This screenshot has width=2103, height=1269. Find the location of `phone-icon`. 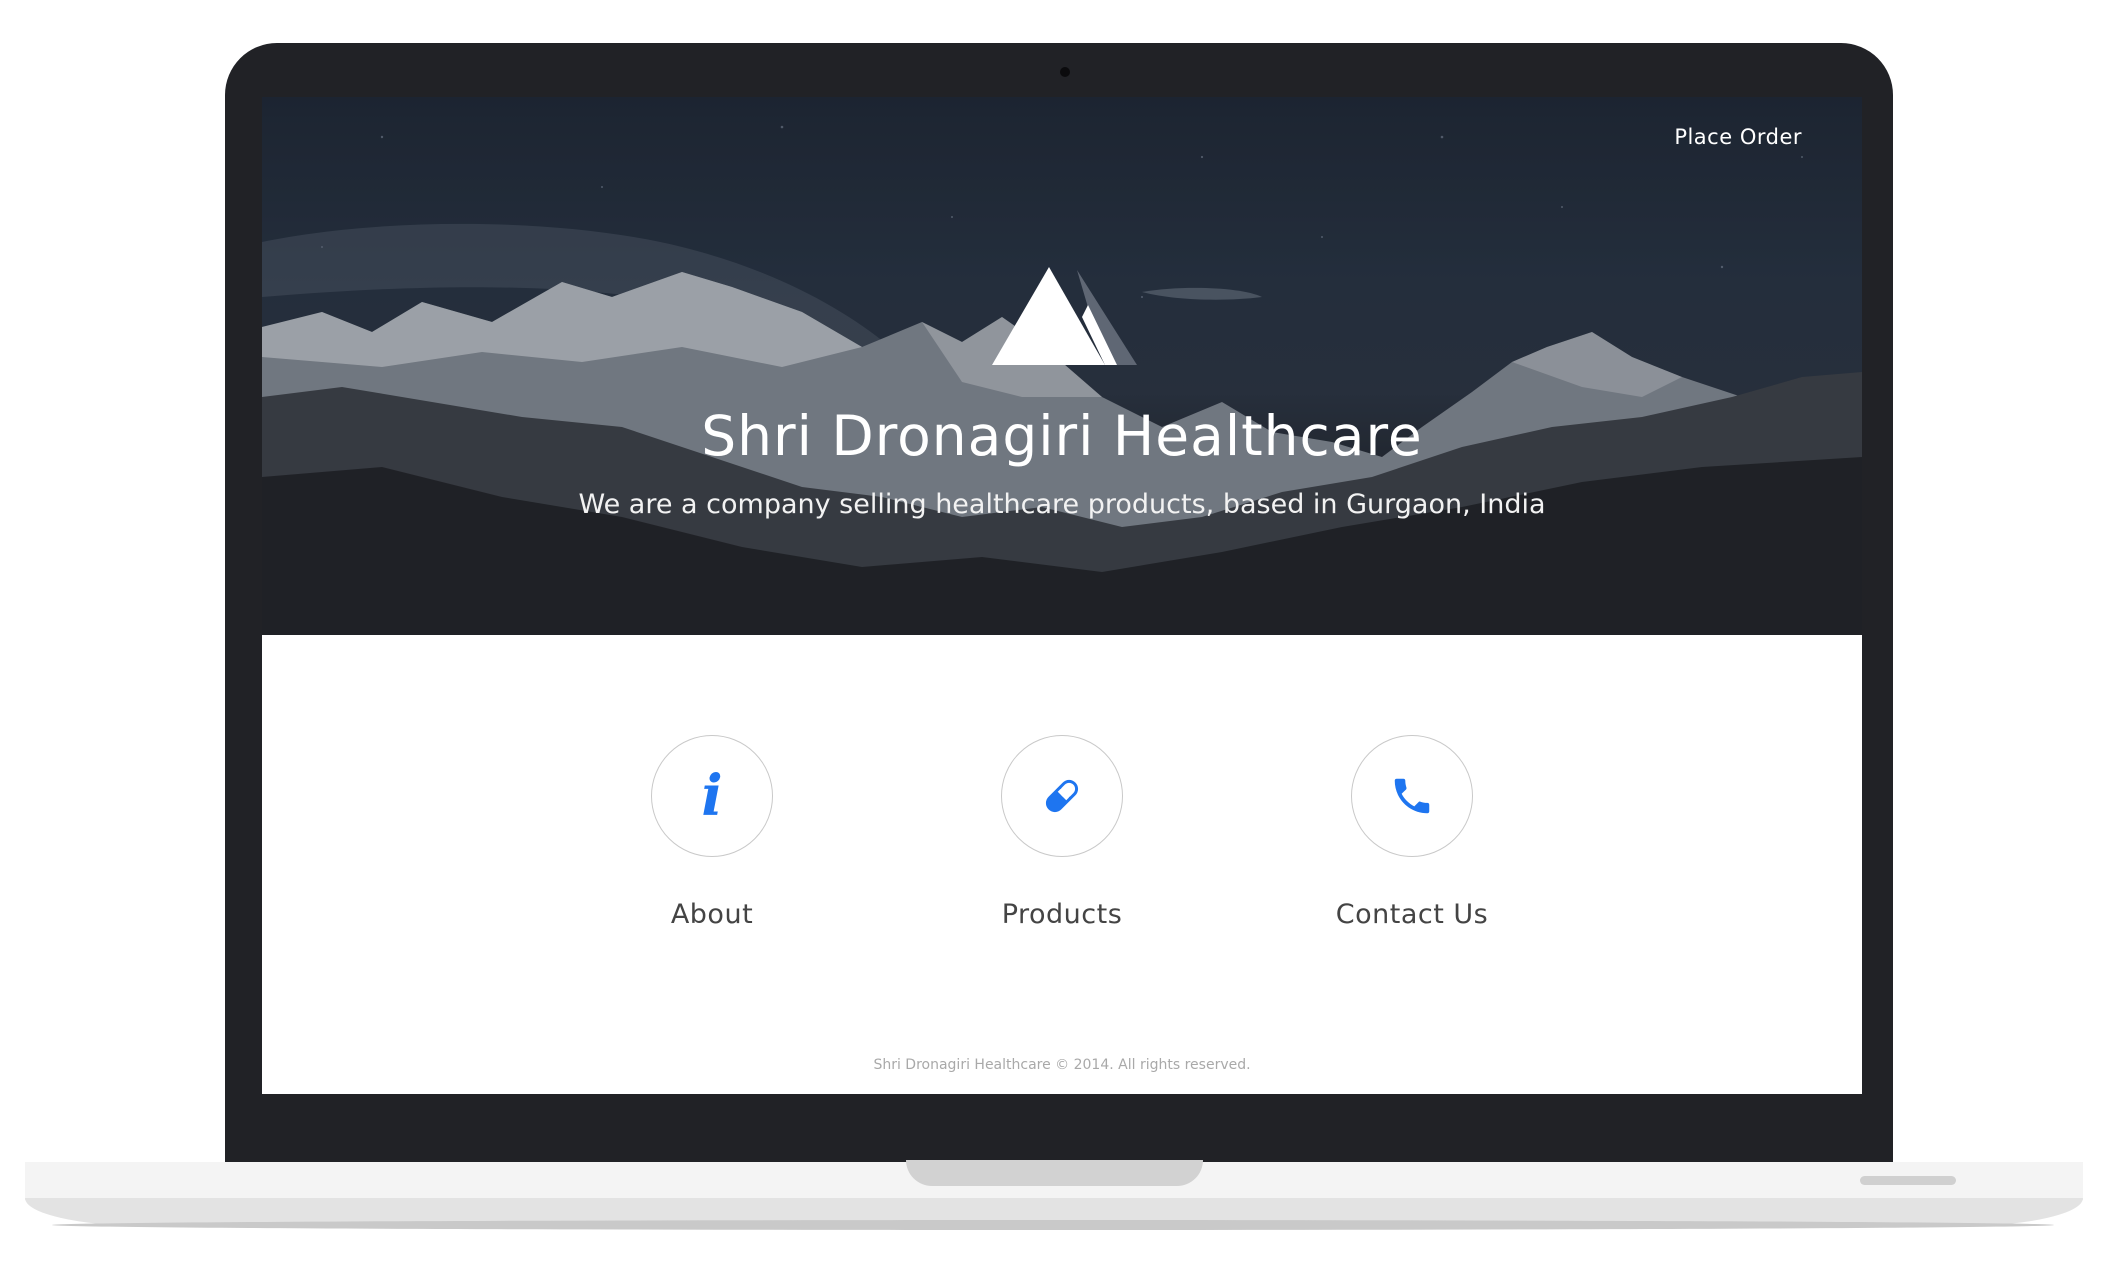

phone-icon is located at coordinates (1412, 796).